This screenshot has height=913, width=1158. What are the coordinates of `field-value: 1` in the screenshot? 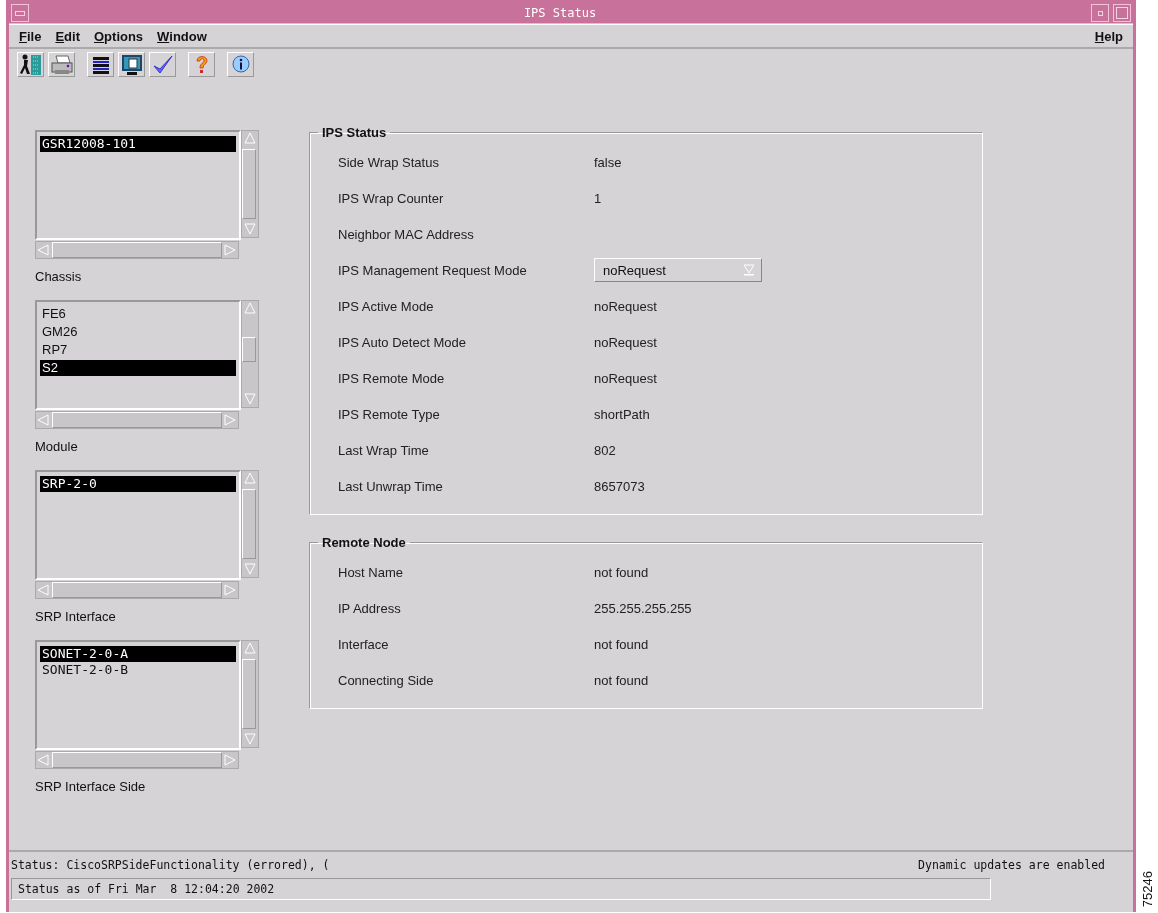 It's located at (598, 198).